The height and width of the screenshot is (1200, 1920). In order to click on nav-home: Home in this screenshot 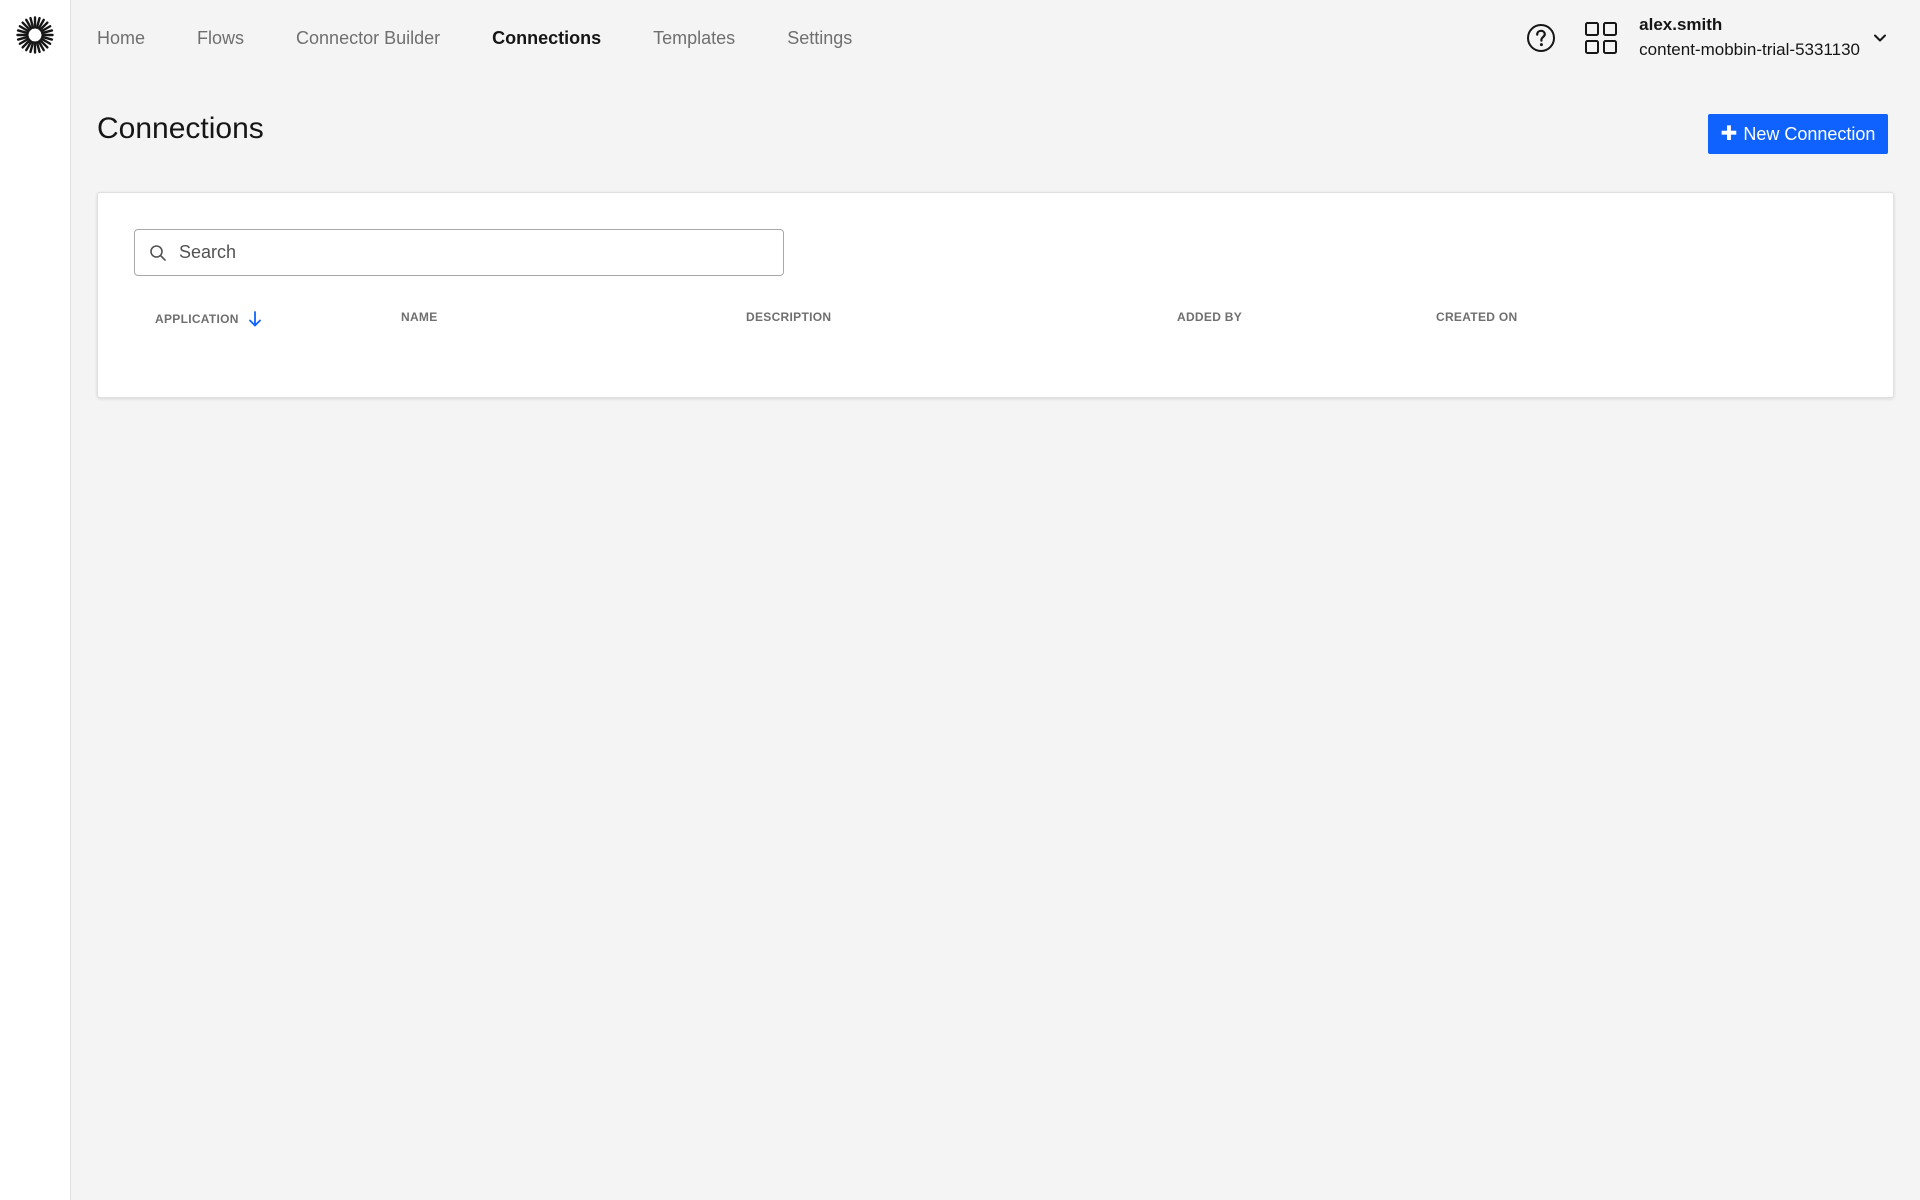, I will do `click(121, 38)`.